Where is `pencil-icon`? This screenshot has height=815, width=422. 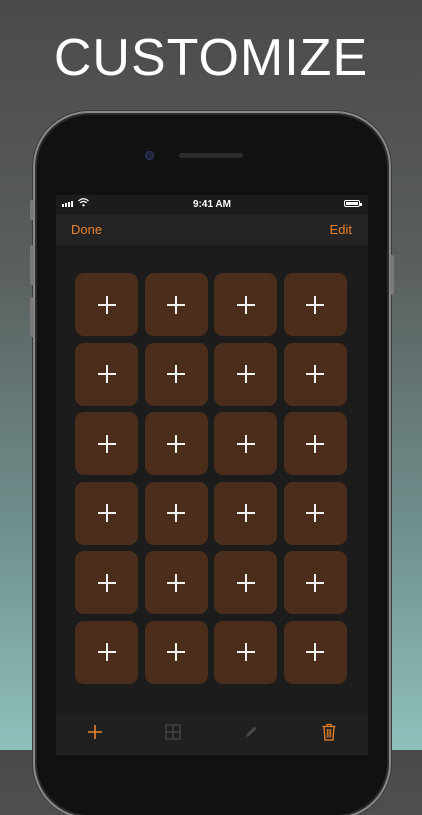 pencil-icon is located at coordinates (251, 731).